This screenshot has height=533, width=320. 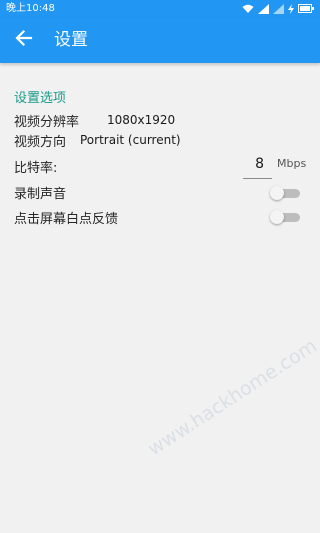 What do you see at coordinates (40, 194) in the screenshot?
I see `record-audio-label: 录制声音` at bounding box center [40, 194].